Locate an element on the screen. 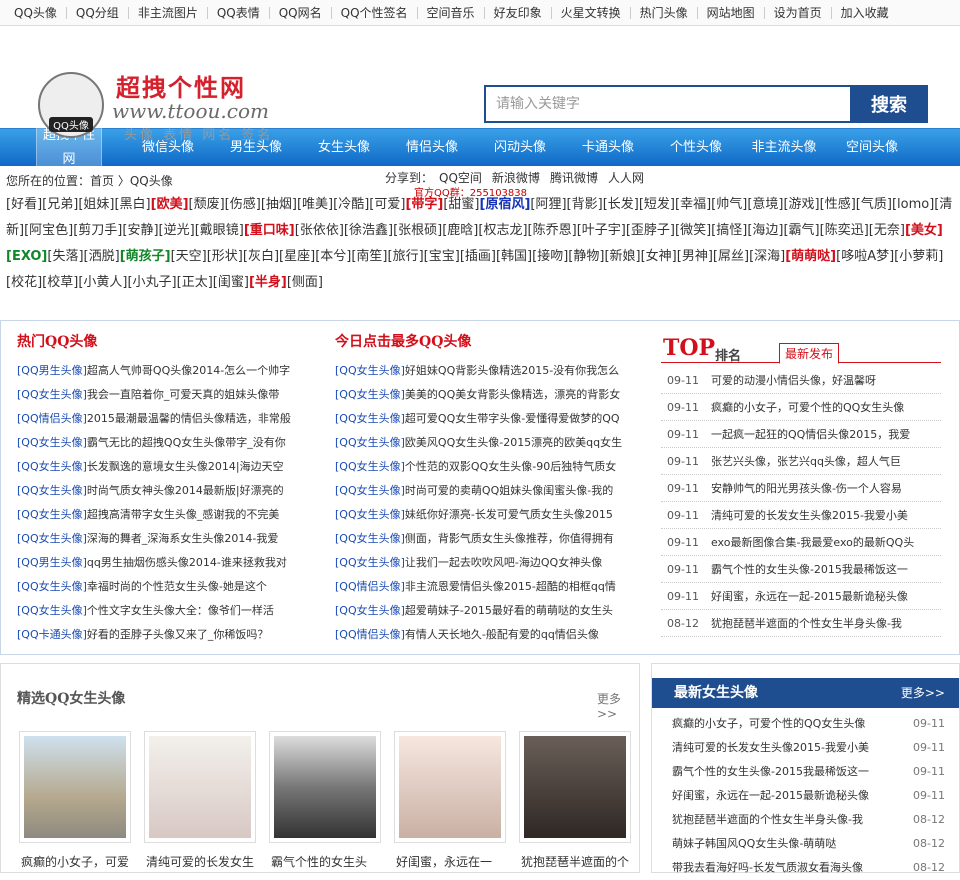 Image resolution: width=960 pixels, height=880 pixels. list-item-title: 超高人气帅哥QQ头像2014-怎么一个帅字 is located at coordinates (188, 370).